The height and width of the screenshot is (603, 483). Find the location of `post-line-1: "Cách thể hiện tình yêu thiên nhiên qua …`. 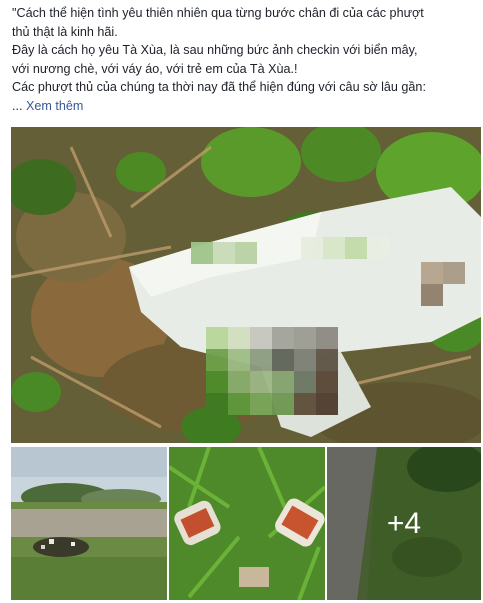

post-line-1: "Cách thể hiện tình yêu thiên nhiên qua … is located at coordinates (218, 13).